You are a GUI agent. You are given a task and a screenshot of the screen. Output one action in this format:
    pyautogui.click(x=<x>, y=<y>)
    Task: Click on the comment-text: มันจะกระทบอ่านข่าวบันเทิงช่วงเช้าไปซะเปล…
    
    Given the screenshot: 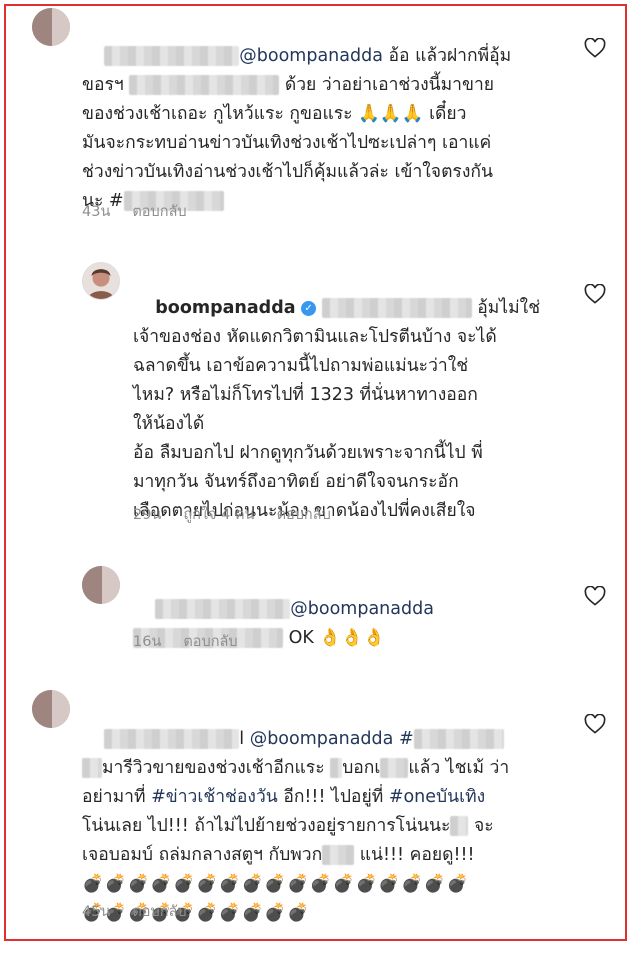 What is the action you would take?
    pyautogui.click(x=287, y=157)
    